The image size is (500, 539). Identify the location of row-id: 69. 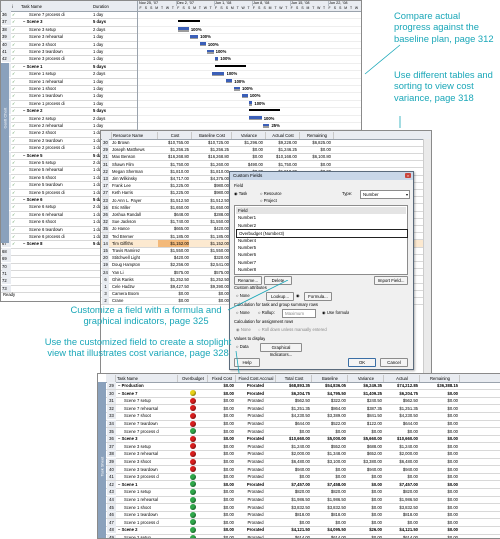
(6, 259).